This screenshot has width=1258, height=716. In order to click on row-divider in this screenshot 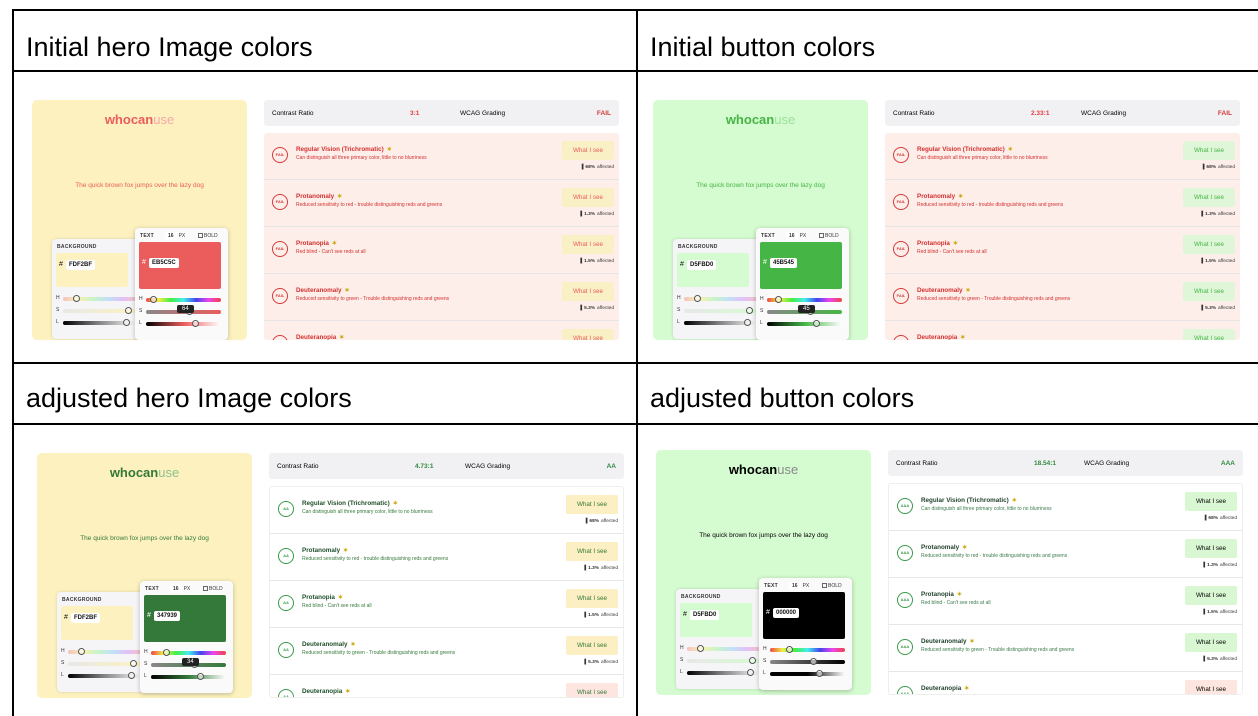, I will do `click(1065, 577)`.